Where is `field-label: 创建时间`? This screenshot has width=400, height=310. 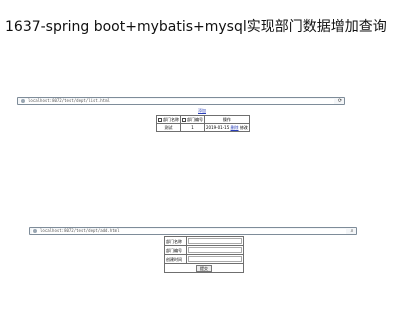 field-label: 创建时间 is located at coordinates (175, 259).